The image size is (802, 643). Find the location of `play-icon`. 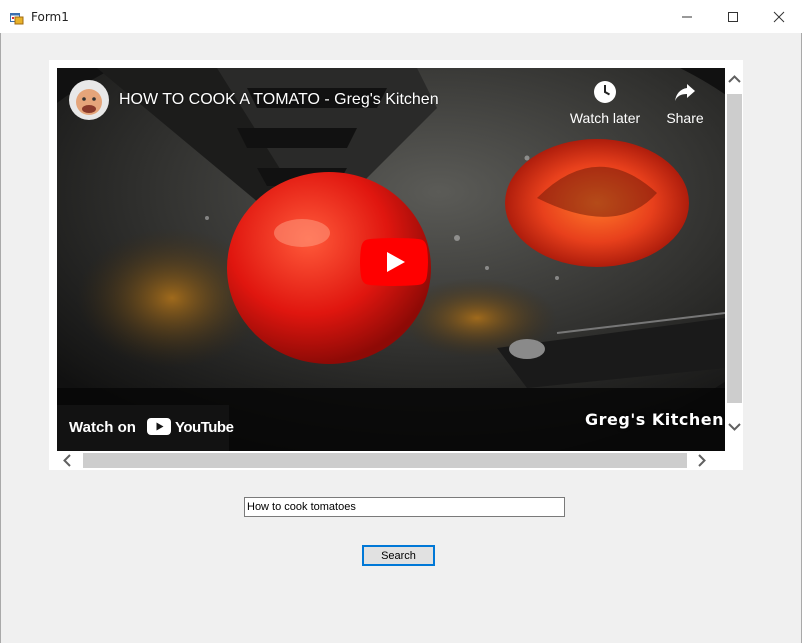

play-icon is located at coordinates (394, 262).